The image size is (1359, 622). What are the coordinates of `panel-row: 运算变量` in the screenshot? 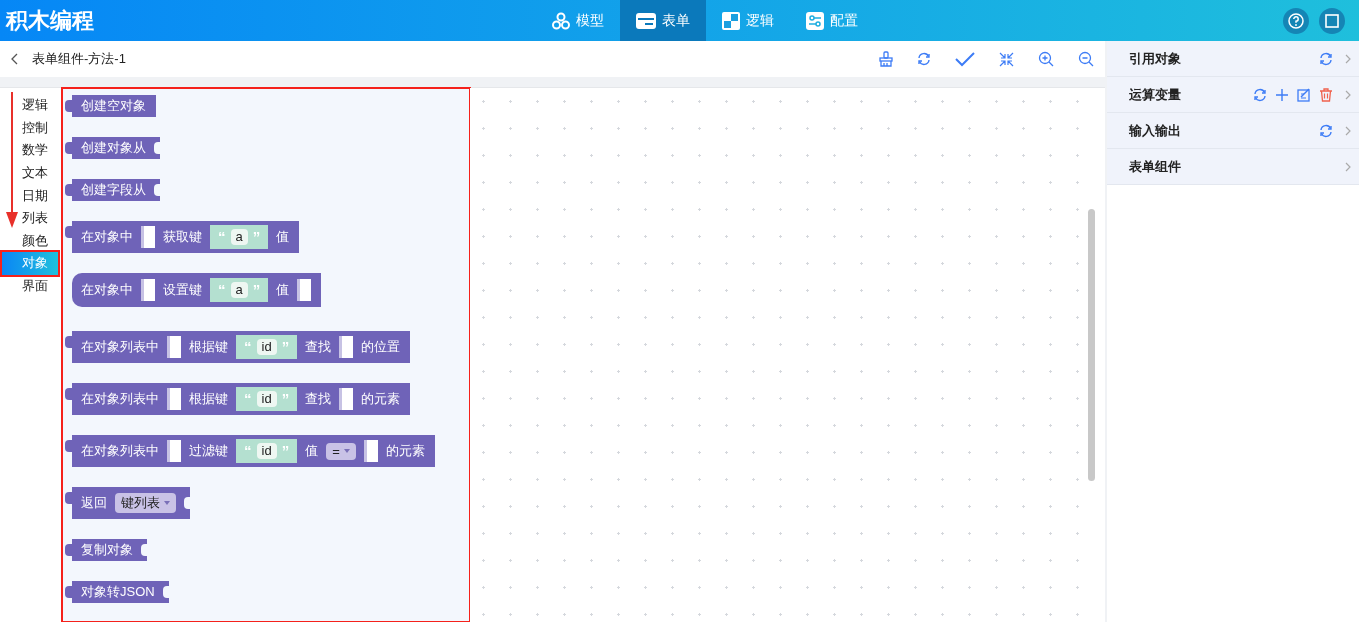 It's located at (1233, 95).